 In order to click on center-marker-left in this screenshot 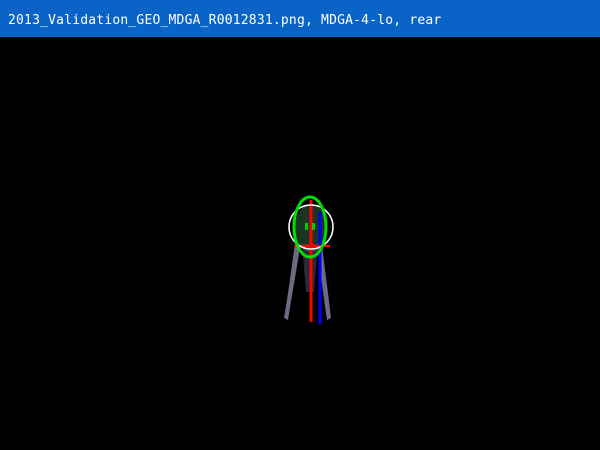, I will do `click(306, 226)`.